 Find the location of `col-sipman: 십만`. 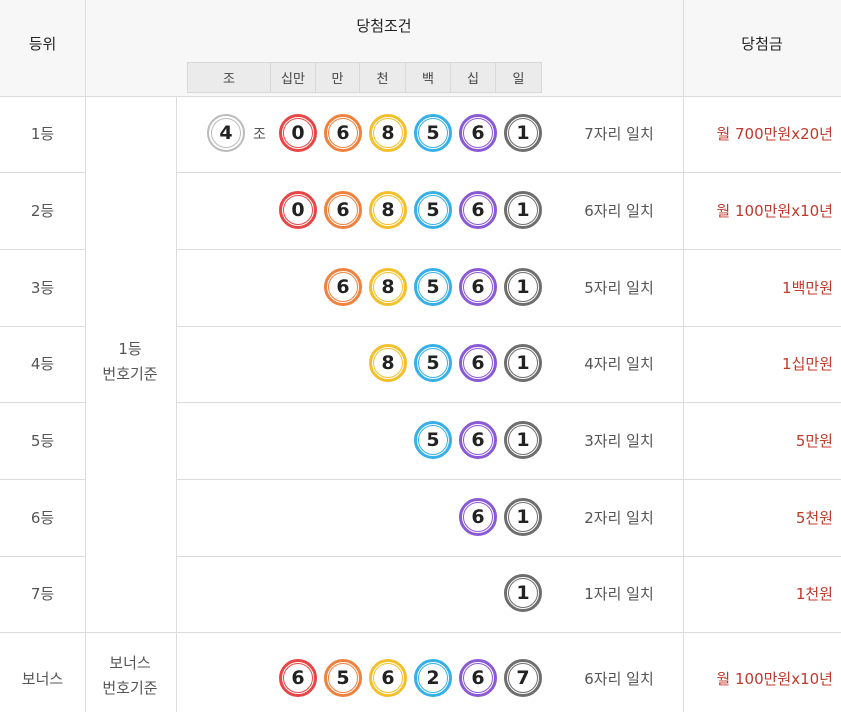

col-sipman: 십만 is located at coordinates (293, 77).